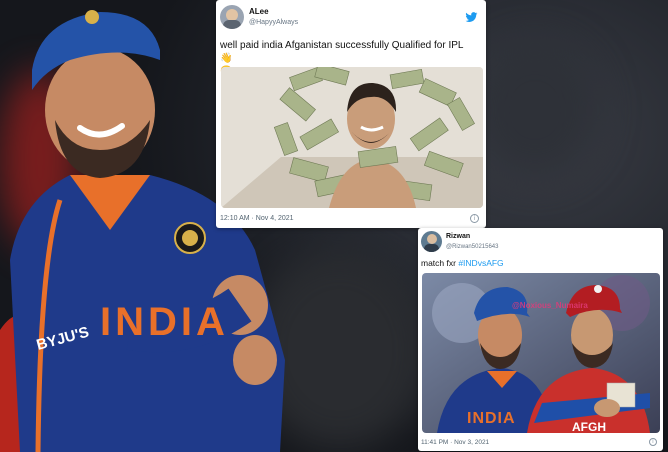 The width and height of the screenshot is (668, 452). I want to click on photo-jersey-left-text: INDIA, so click(491, 418).